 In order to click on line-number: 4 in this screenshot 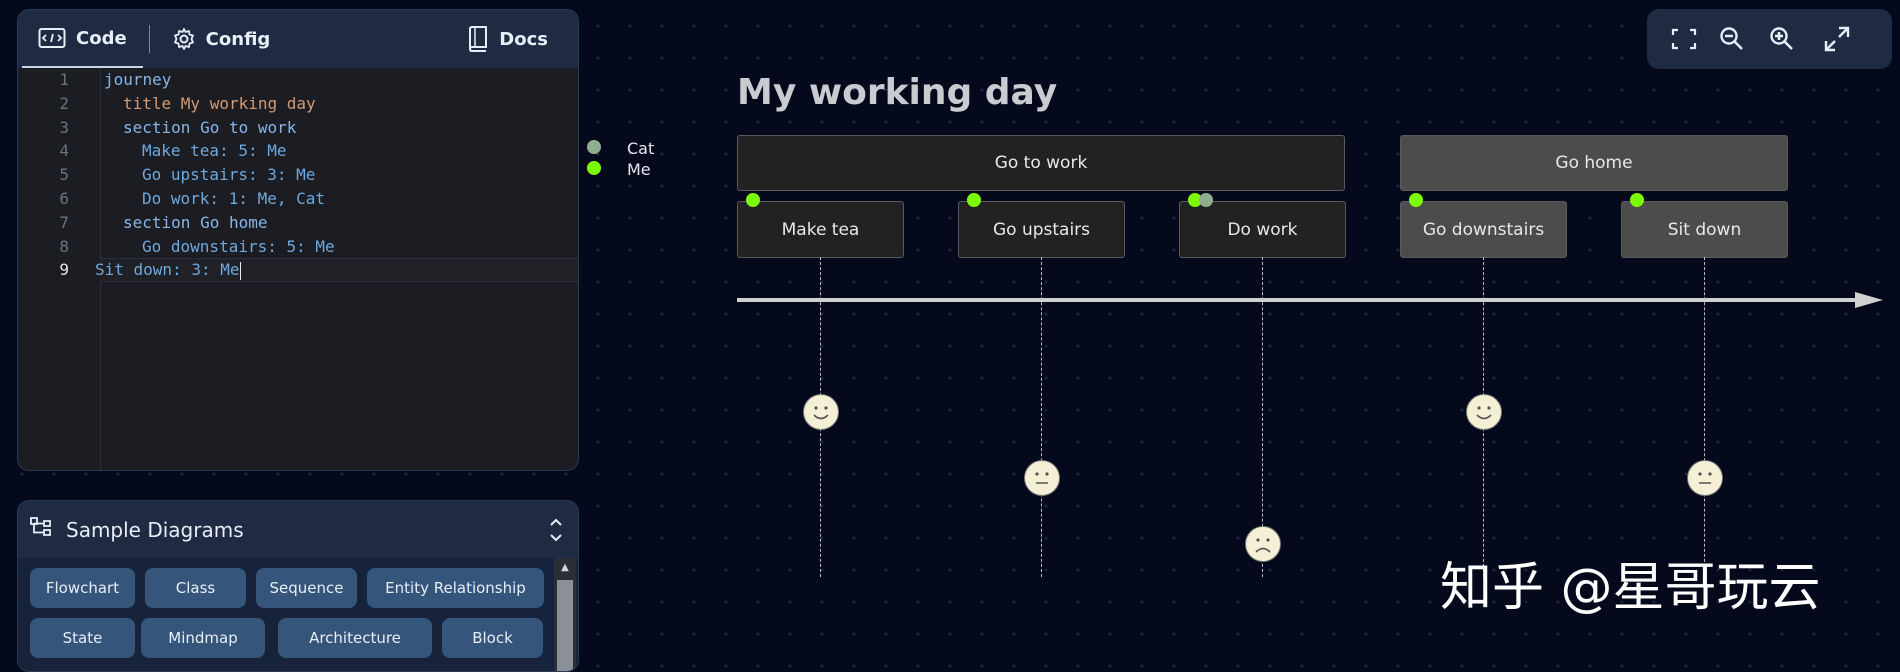, I will do `click(64, 151)`.